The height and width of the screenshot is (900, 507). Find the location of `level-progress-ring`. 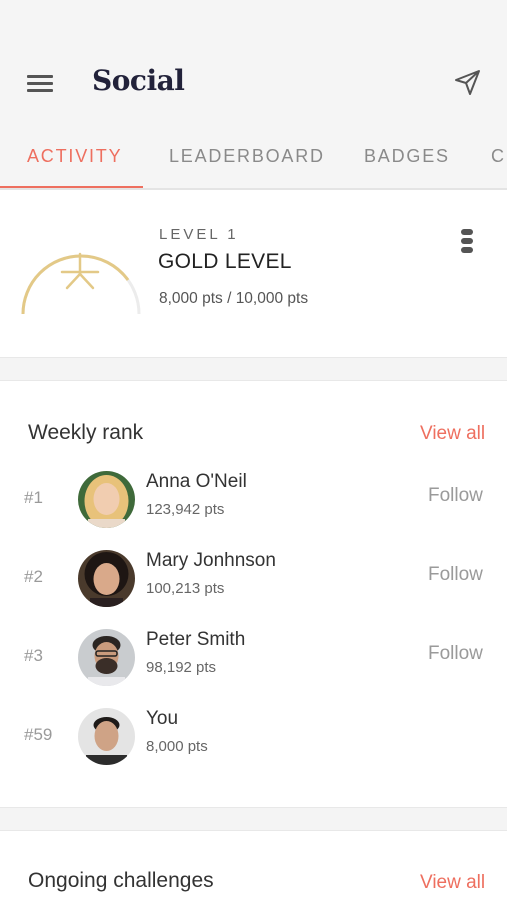

level-progress-ring is located at coordinates (81, 283).